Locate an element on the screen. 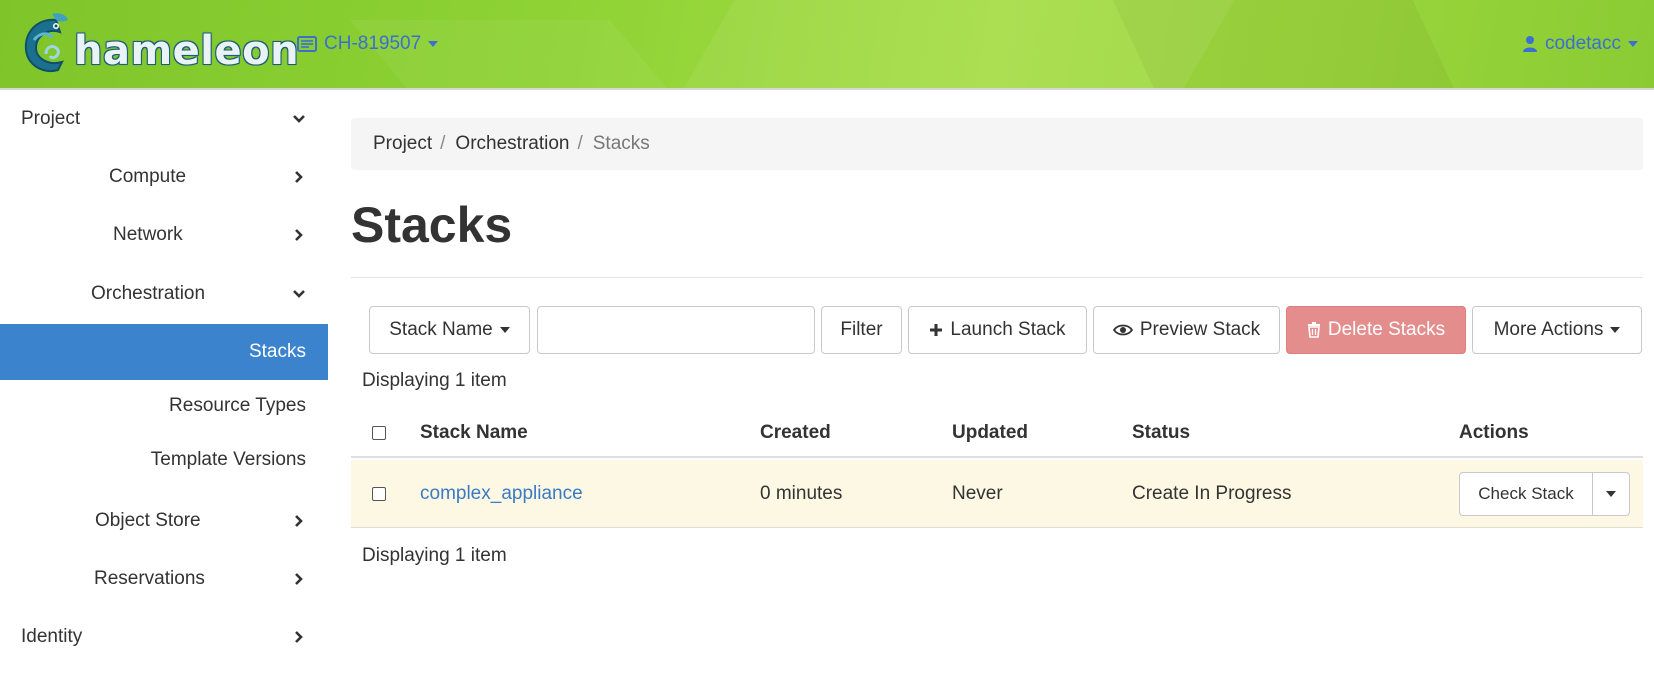  check-stack-button: Check Stack is located at coordinates (1526, 494).